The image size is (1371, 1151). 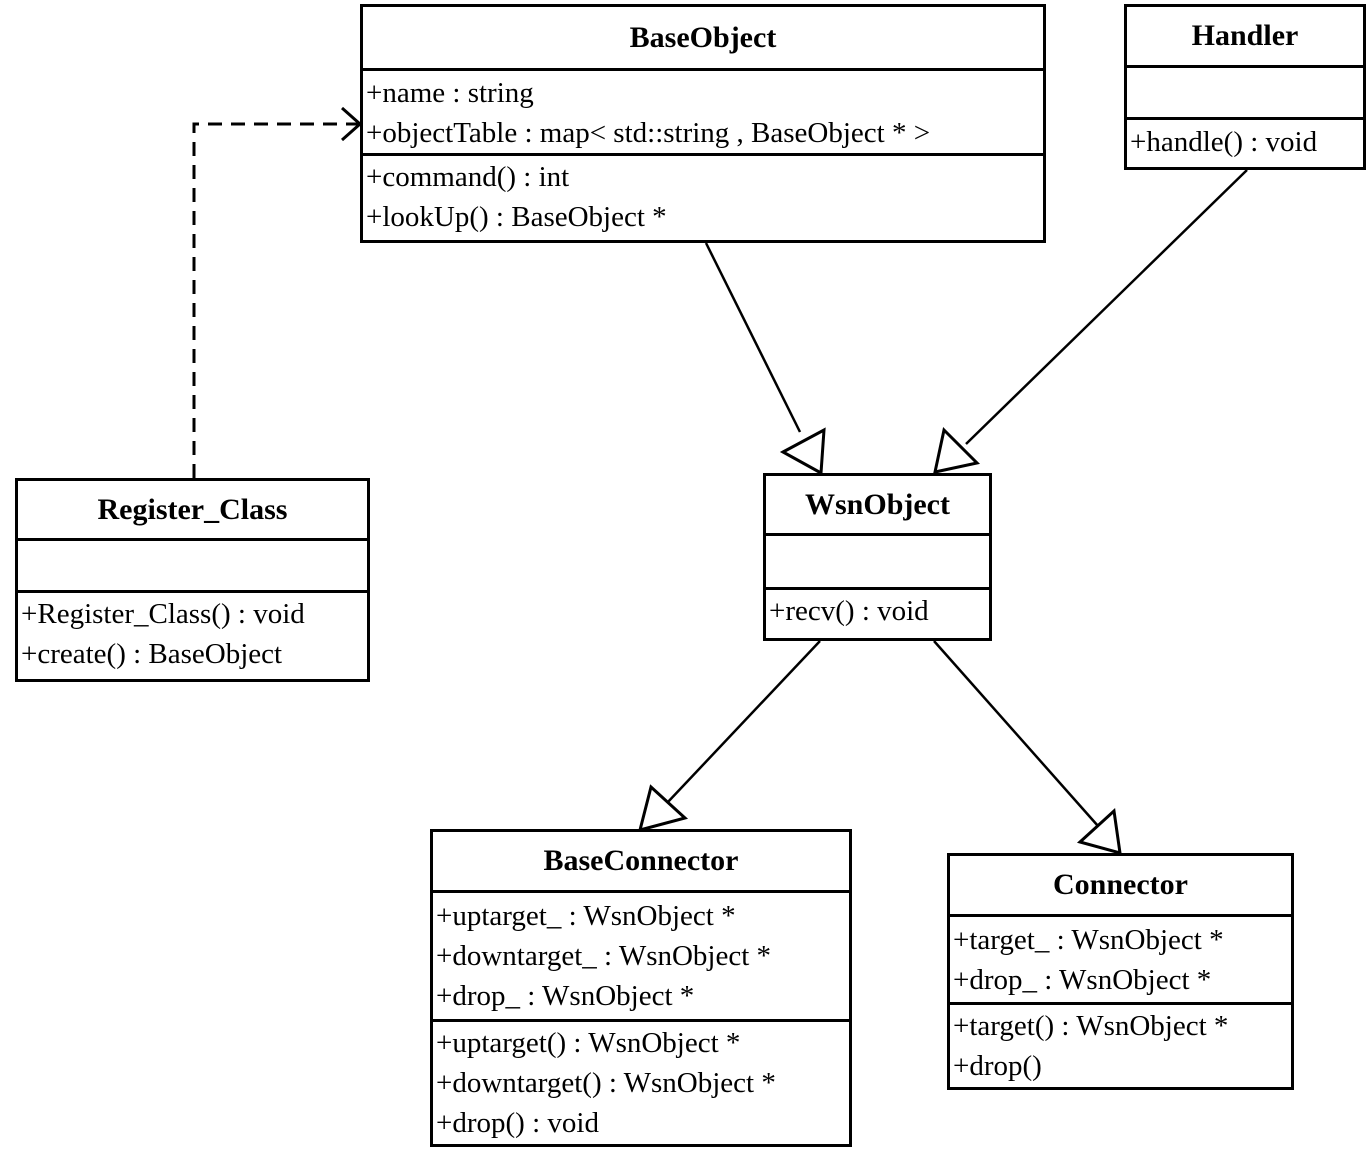 What do you see at coordinates (1245, 37) in the screenshot?
I see `class-name: Handler` at bounding box center [1245, 37].